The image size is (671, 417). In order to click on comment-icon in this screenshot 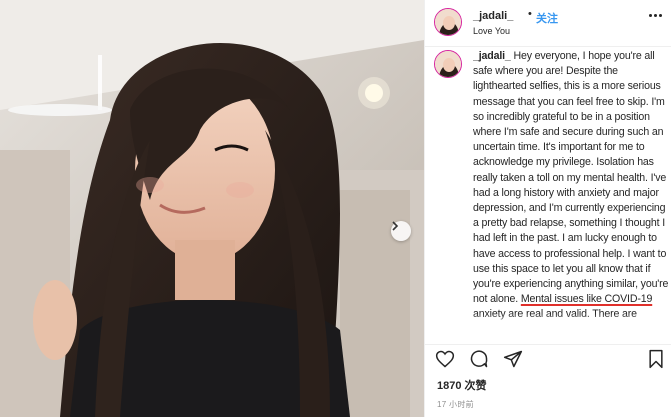, I will do `click(479, 359)`.